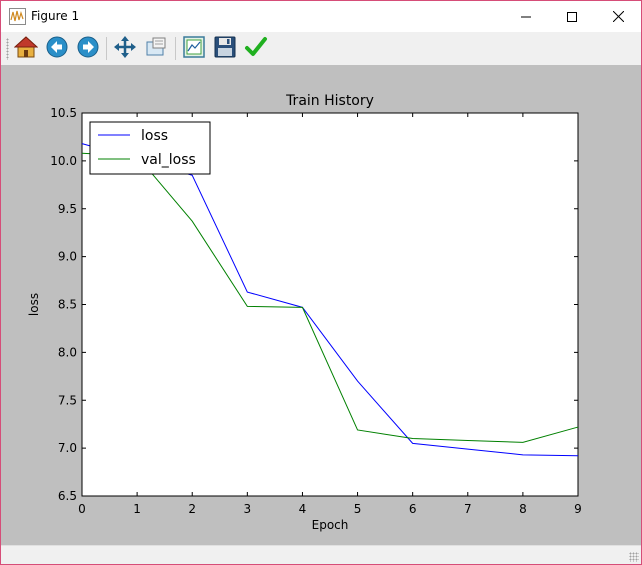 The width and height of the screenshot is (642, 565). Describe the element at coordinates (526, 16) in the screenshot. I see `minimize-button` at that location.